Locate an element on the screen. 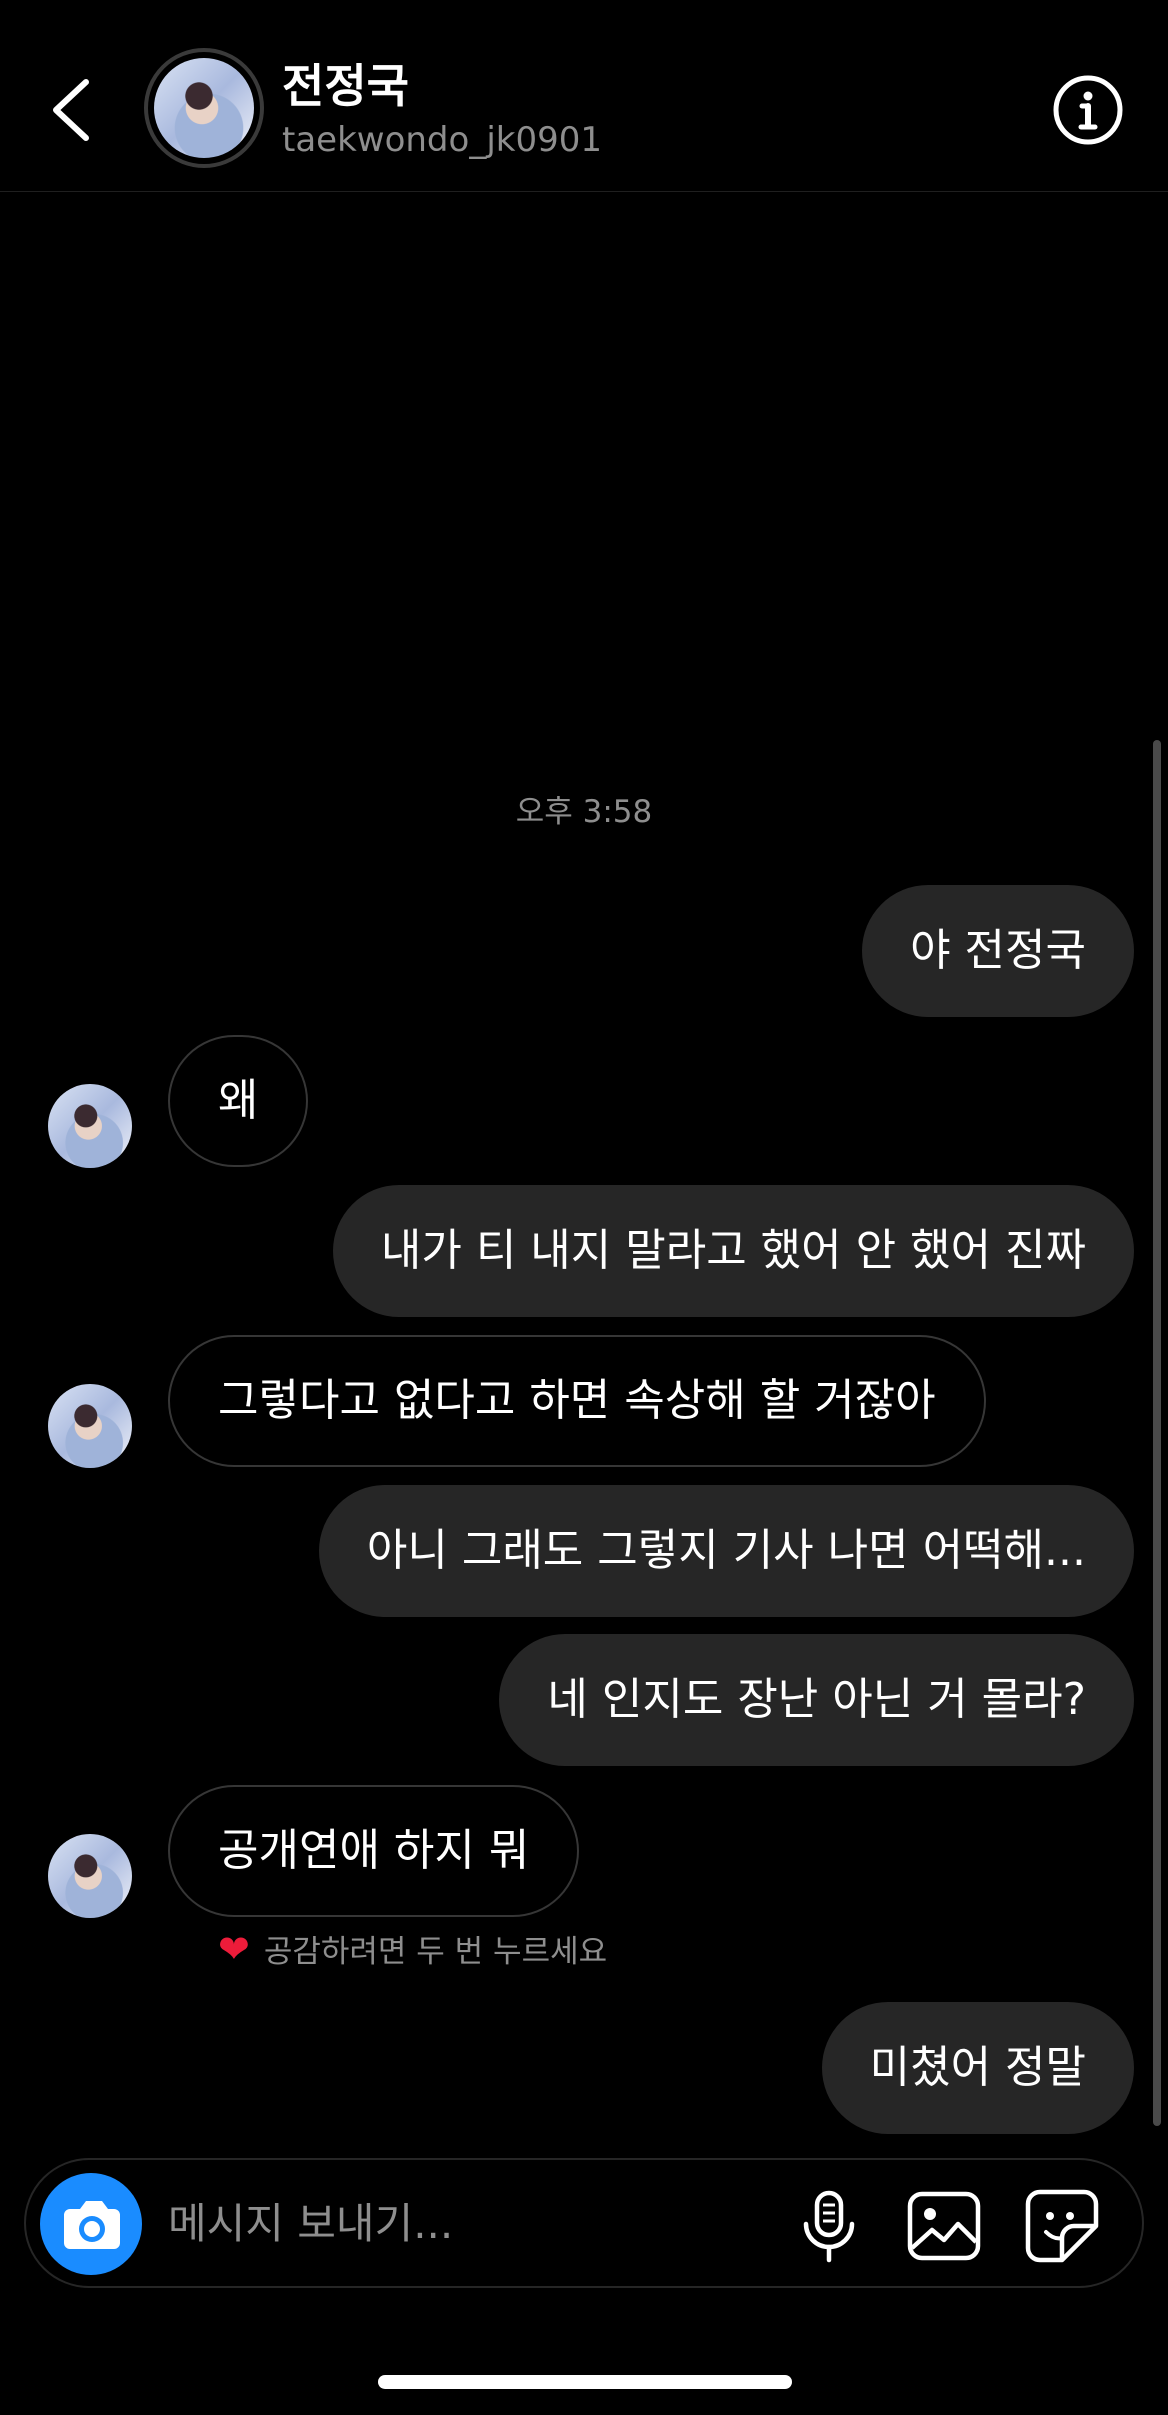  sticker-icon is located at coordinates (1062, 2226).